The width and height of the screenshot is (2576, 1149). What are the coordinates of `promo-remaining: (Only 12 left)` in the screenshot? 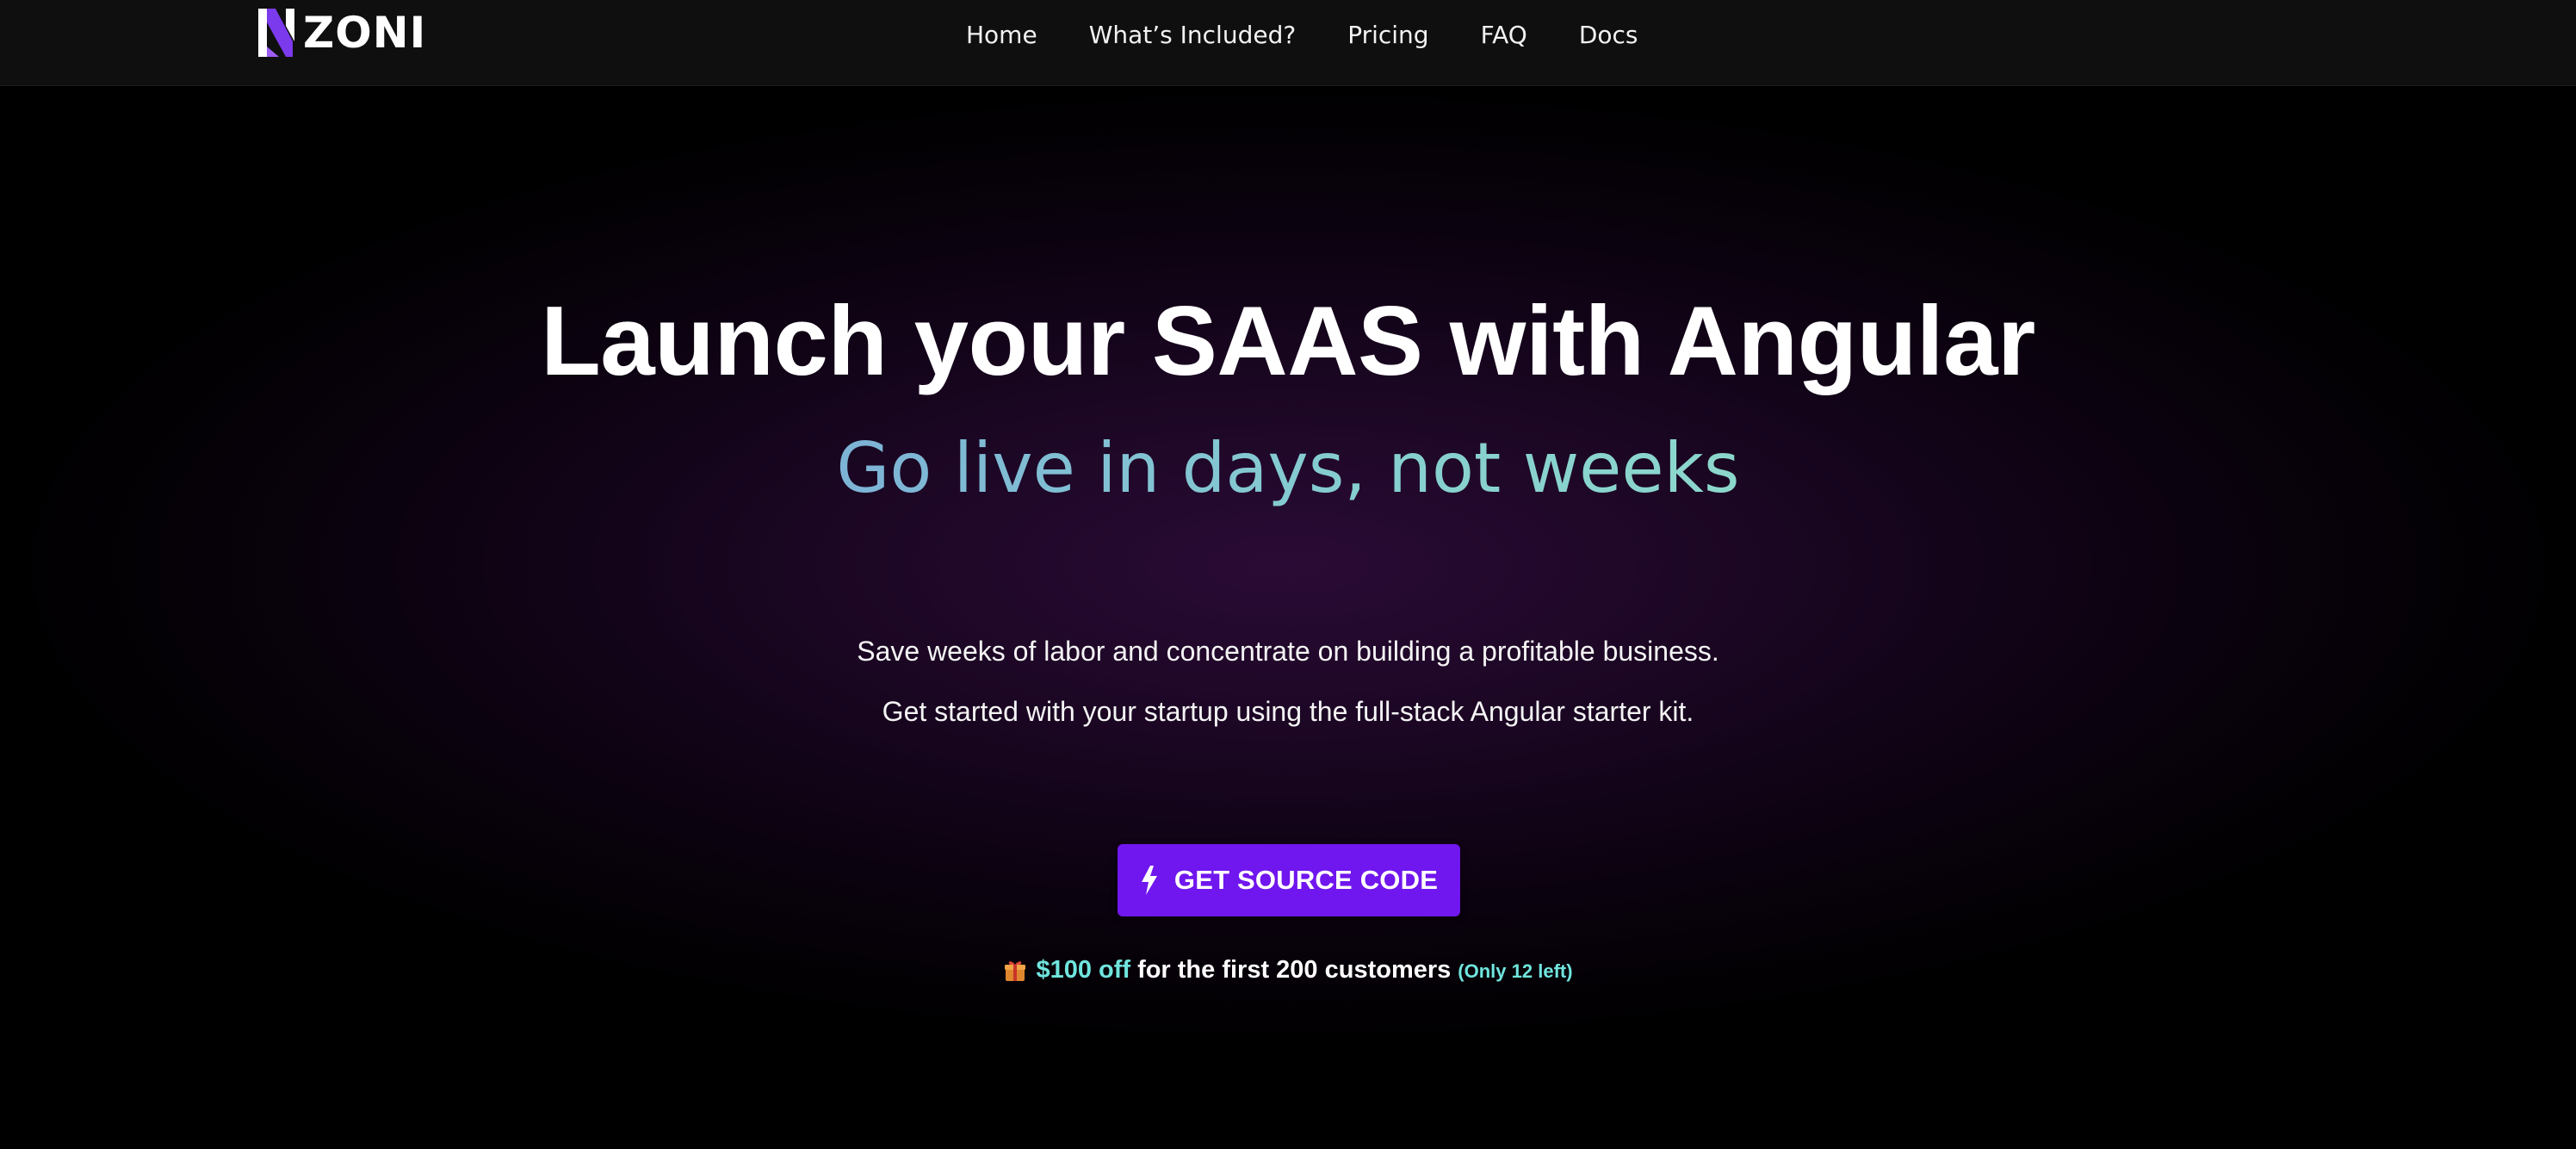 It's located at (1515, 971).